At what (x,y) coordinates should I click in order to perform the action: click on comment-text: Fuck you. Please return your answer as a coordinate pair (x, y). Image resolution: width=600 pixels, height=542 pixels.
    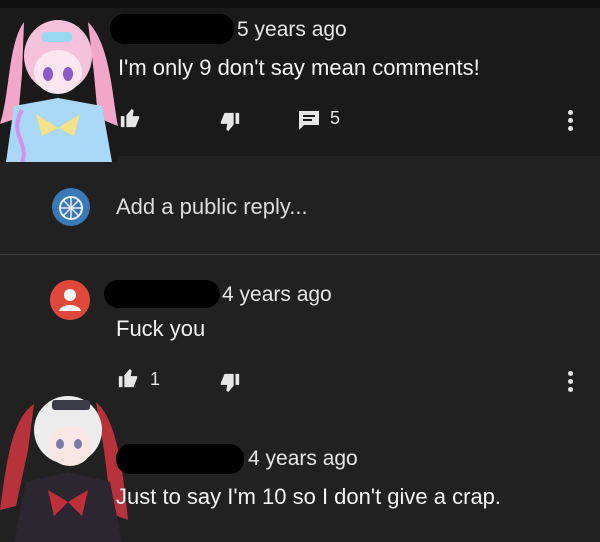
    Looking at the image, I should click on (161, 328).